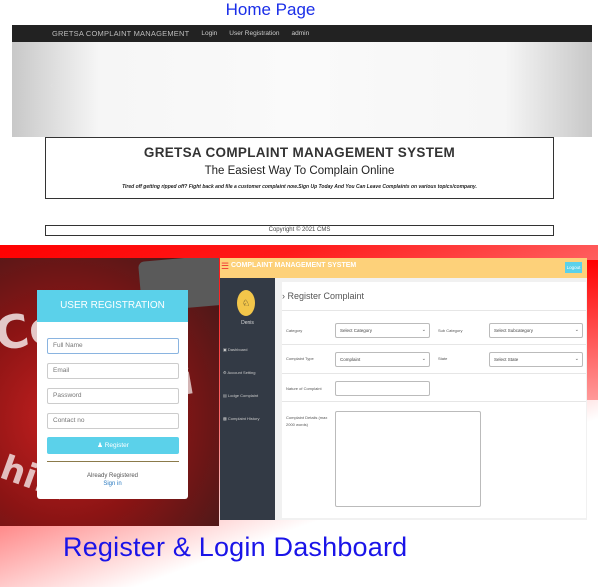 This screenshot has height=587, width=598. I want to click on footer-copyright: Copyright © 2021 CMS, so click(299, 230).